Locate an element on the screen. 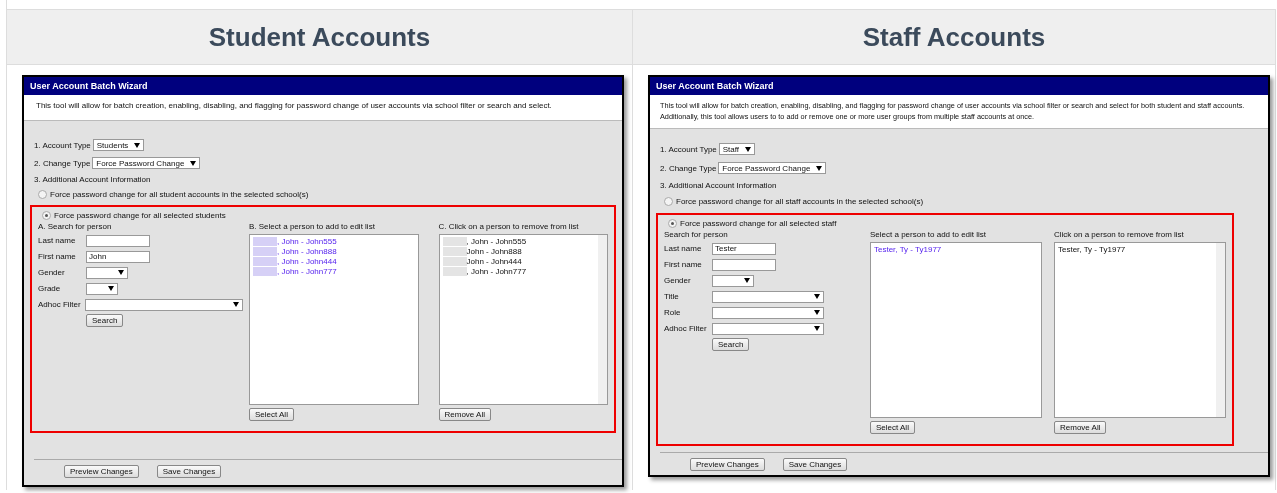 The image size is (1277, 493). results-list: , John - John555 , John - John888 , John - John444 , John - John777 is located at coordinates (334, 319).